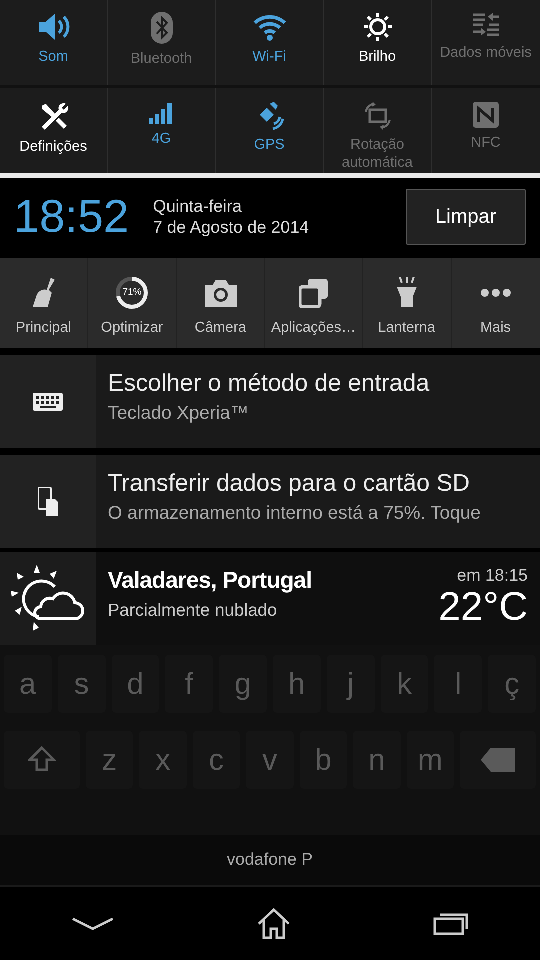 The image size is (540, 960). I want to click on keyboard-key: l, so click(458, 684).